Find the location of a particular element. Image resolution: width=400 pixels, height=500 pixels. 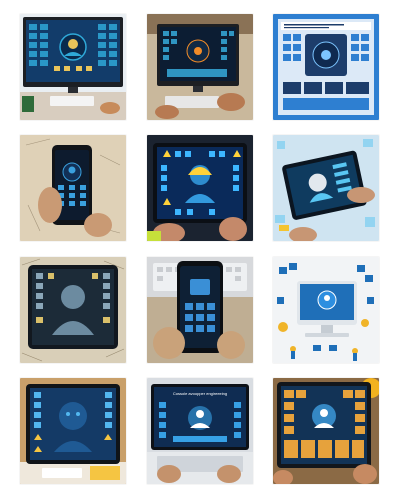

tile-smartphone-hands is located at coordinates (73, 188).